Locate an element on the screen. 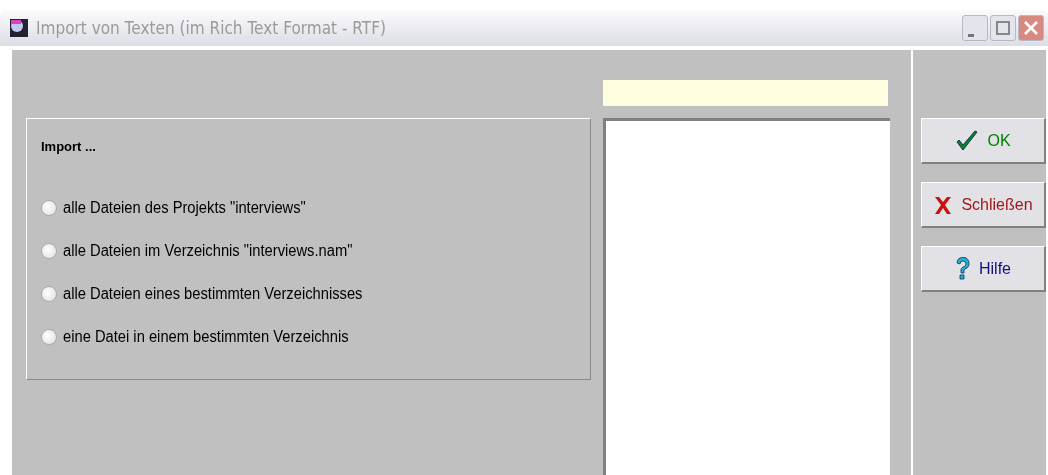 Image resolution: width=1048 pixels, height=475 pixels. maximize-button is located at coordinates (1003, 28).